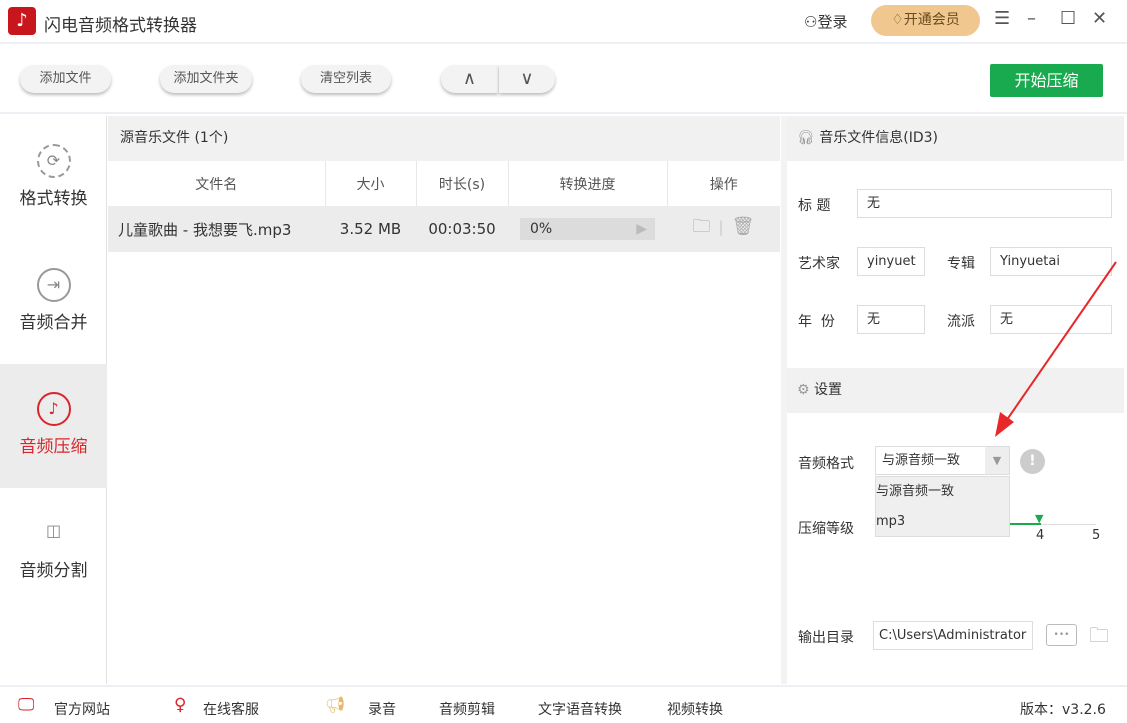 The image size is (1127, 723). I want to click on actions-cell: 🗀 | 🗑, so click(723, 229).